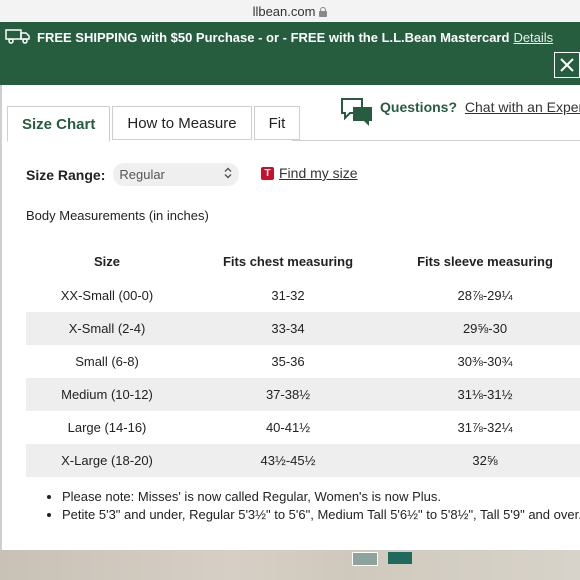  Describe the element at coordinates (288, 261) in the screenshot. I see `column-header: Fits chest measuring` at that location.